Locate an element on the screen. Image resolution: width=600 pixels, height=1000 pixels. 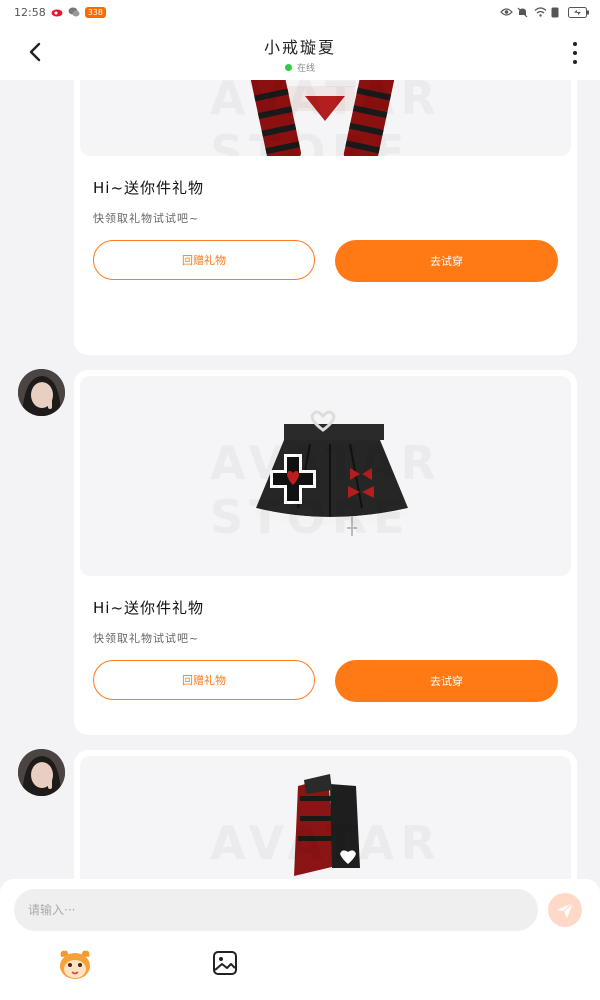
contact-name: 小戒璇夏 is located at coordinates (299, 47).